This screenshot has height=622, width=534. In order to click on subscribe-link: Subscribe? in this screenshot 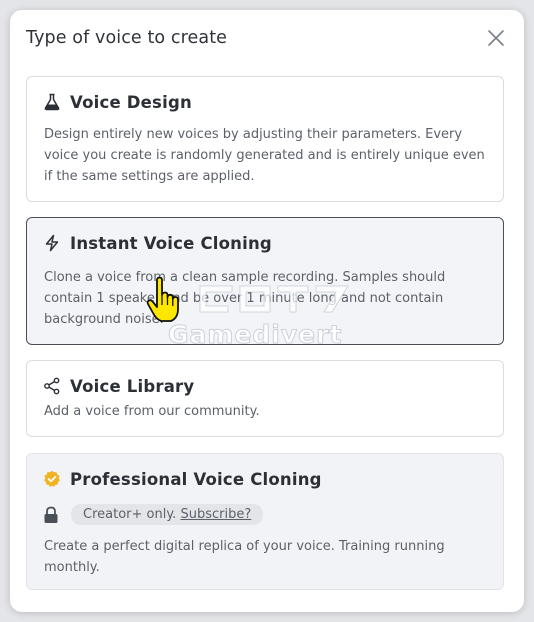, I will do `click(215, 514)`.